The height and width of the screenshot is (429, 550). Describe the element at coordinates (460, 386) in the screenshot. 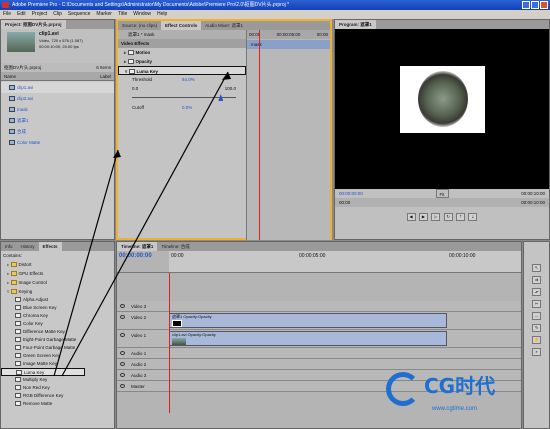

I see `watermark-brand: CG时代` at that location.